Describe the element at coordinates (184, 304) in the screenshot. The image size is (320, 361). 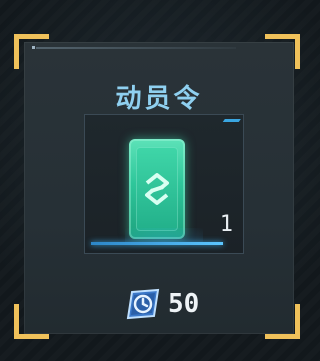
I see `cost-value: 50` at that location.